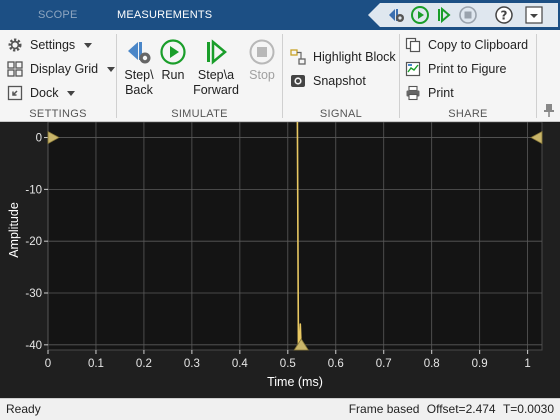 This screenshot has width=560, height=420. Describe the element at coordinates (478, 45) in the screenshot. I see `copy-to-clipboard-label: Copy to Clipboard` at that location.